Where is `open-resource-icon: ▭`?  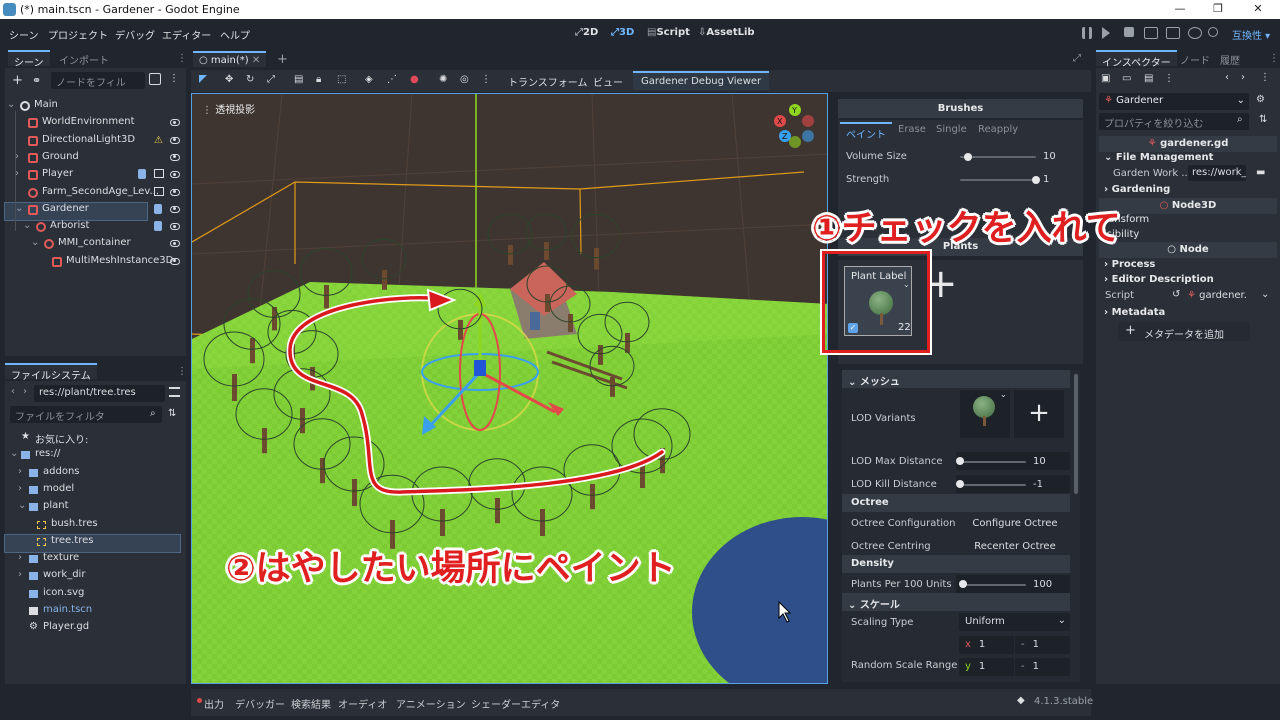
open-resource-icon: ▭ is located at coordinates (1126, 78).